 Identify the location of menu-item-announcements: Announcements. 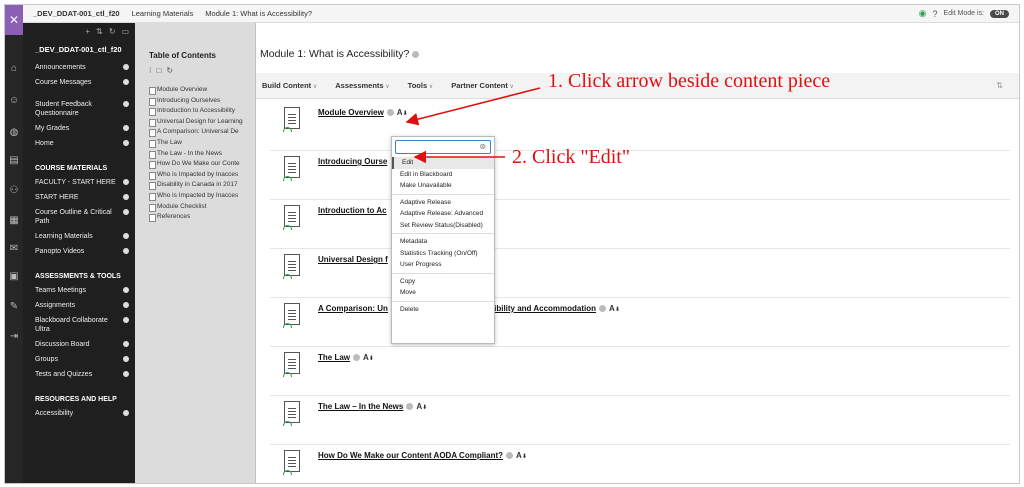
(79, 67).